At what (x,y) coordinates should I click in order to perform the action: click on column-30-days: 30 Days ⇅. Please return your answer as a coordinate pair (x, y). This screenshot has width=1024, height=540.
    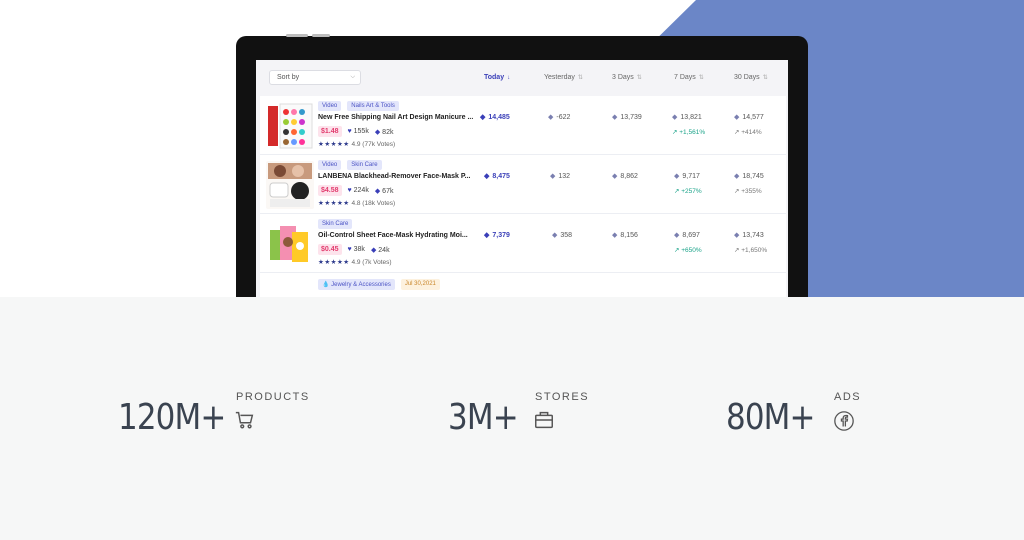
    Looking at the image, I should click on (751, 77).